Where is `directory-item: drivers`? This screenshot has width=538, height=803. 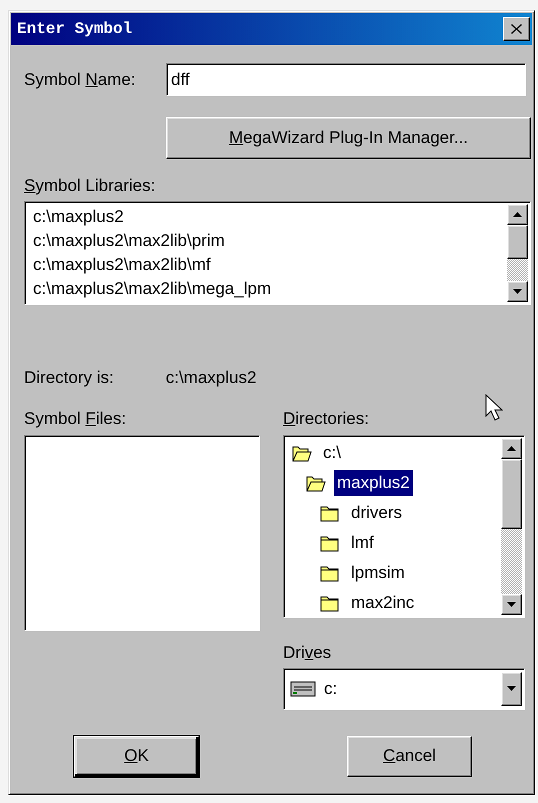
directory-item: drivers is located at coordinates (377, 513).